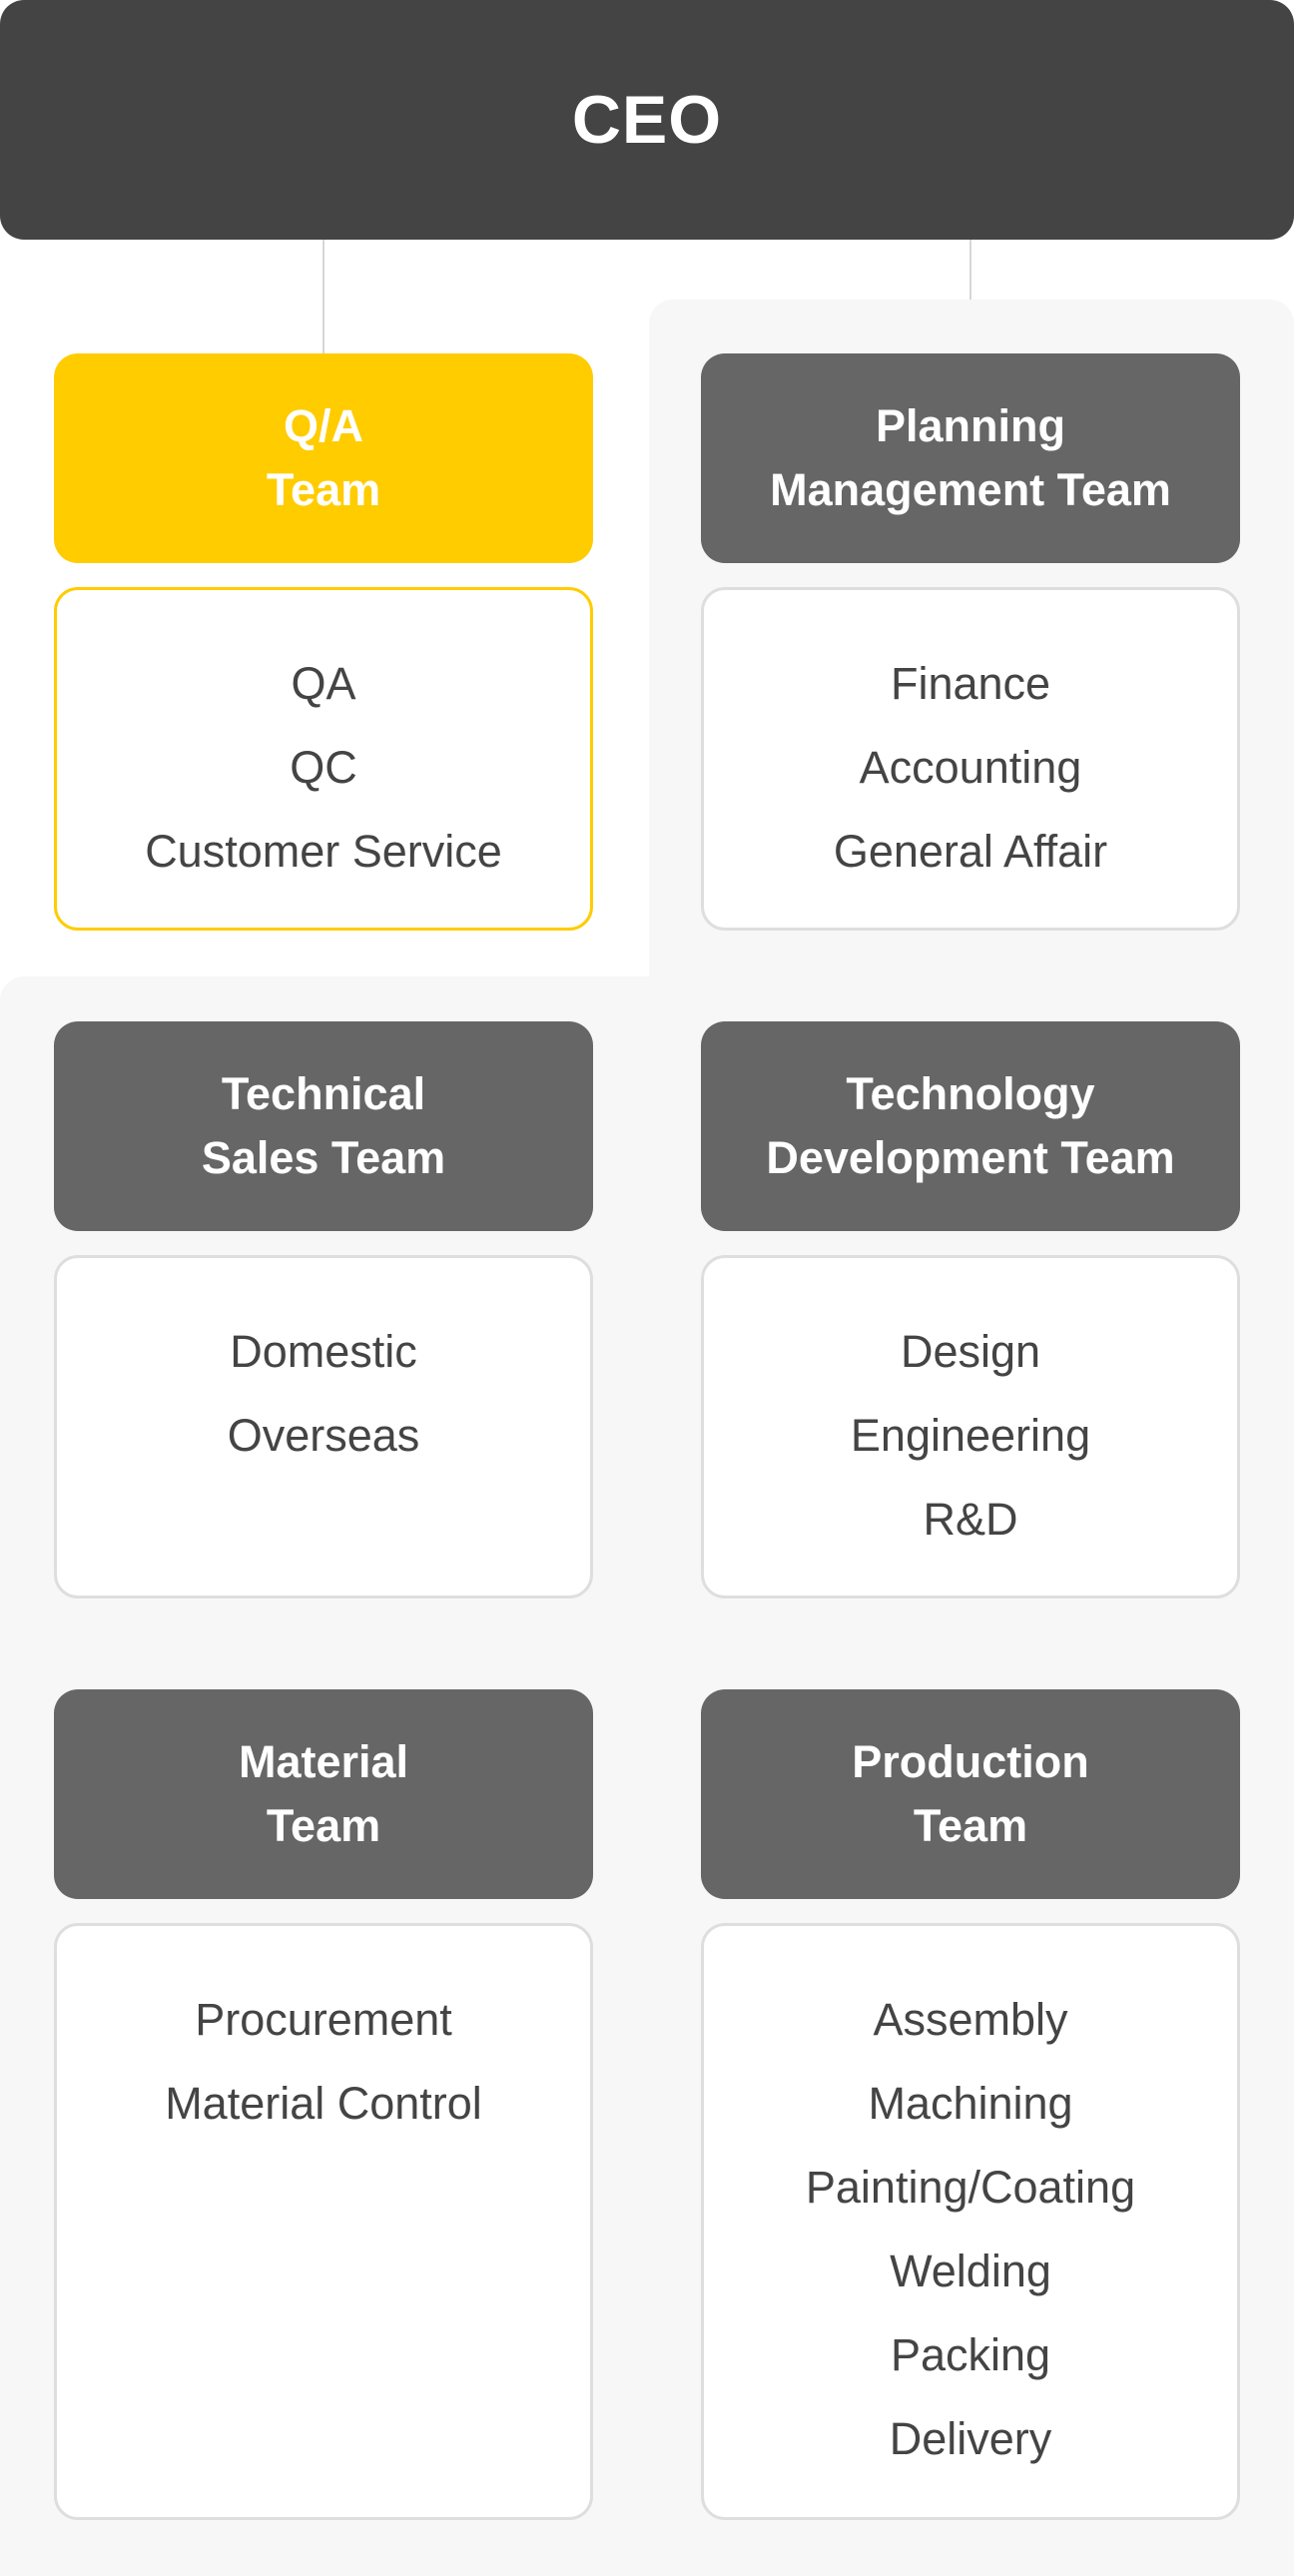 The height and width of the screenshot is (2576, 1294). What do you see at coordinates (971, 683) in the screenshot?
I see `function-item: Finance` at bounding box center [971, 683].